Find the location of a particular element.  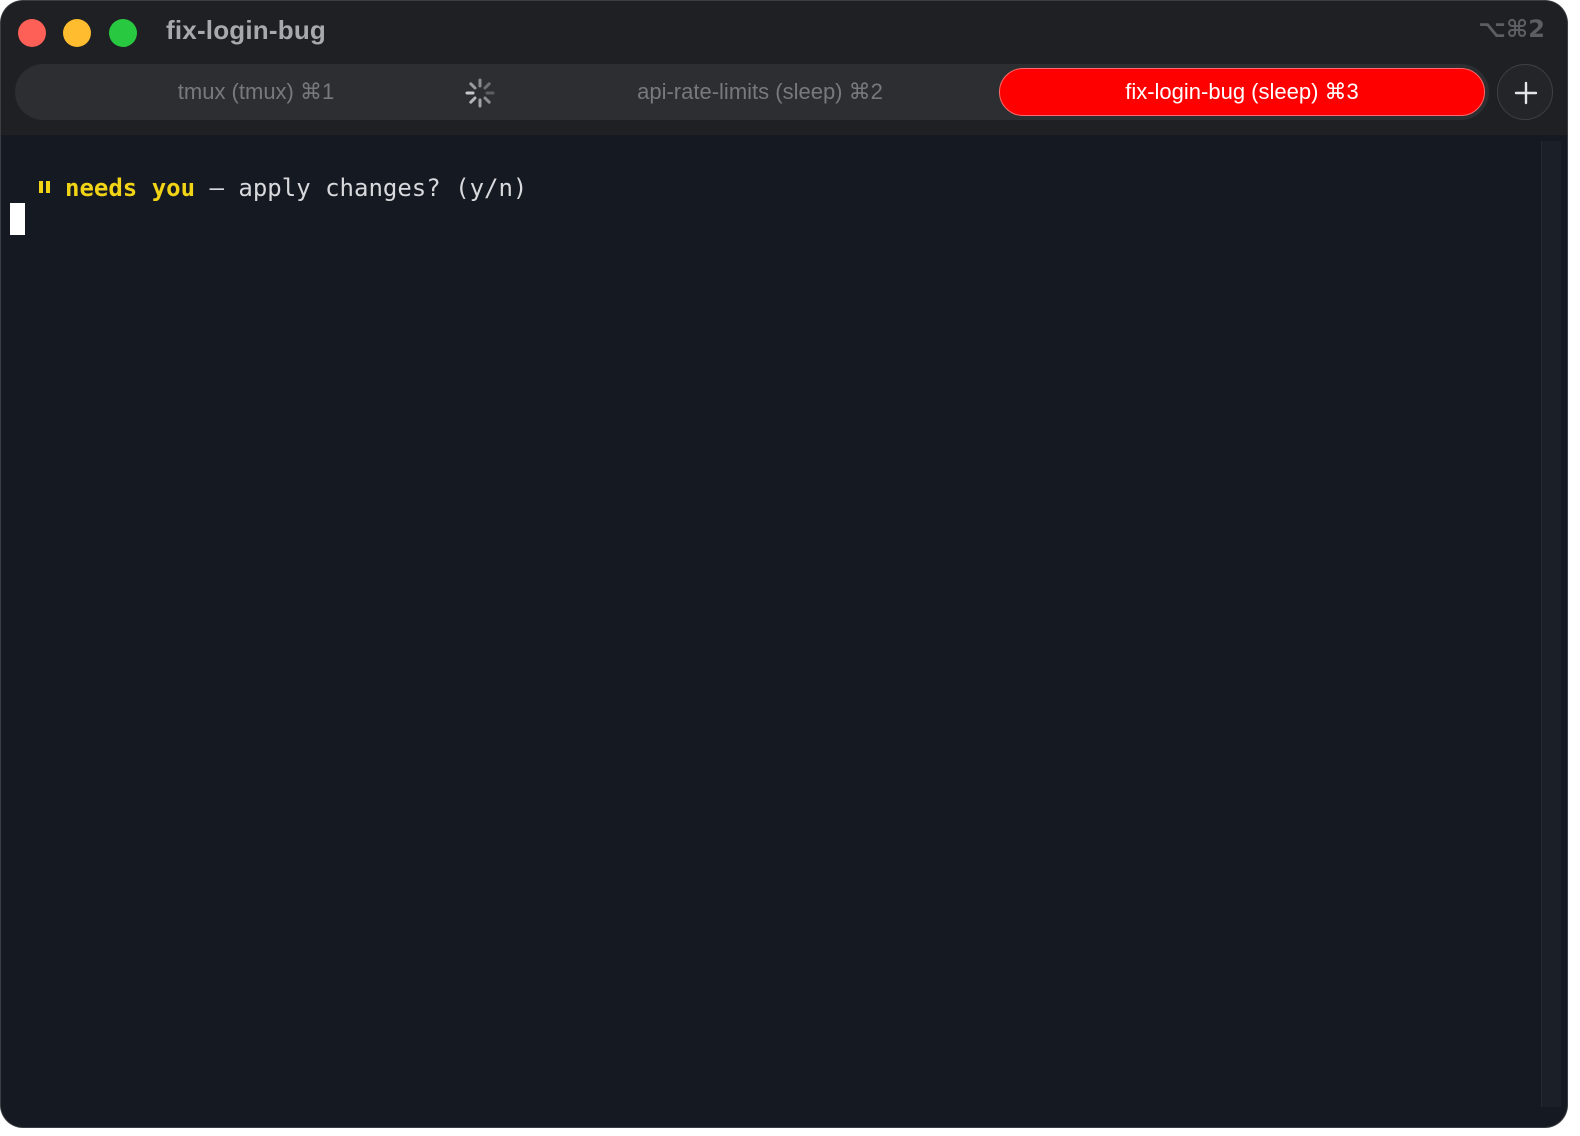

tab-fix-login-bug: fix-login-bug (sleep) ⌘3 is located at coordinates (1242, 92).